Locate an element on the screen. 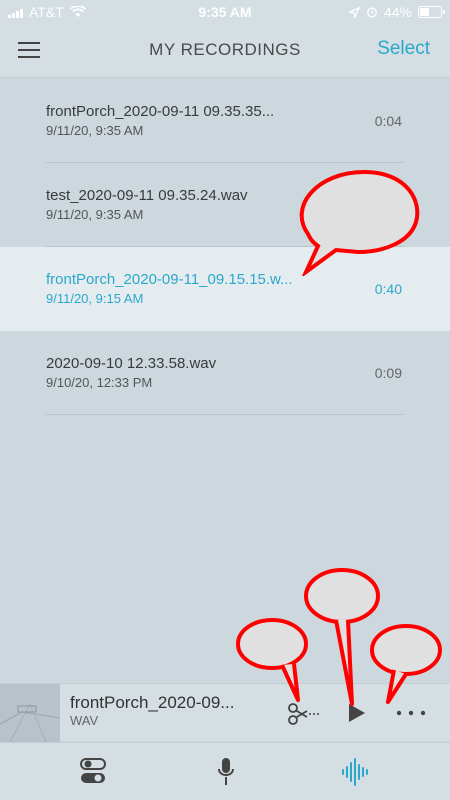 The width and height of the screenshot is (450, 800). recording-duration: 0:40 is located at coordinates (388, 289).